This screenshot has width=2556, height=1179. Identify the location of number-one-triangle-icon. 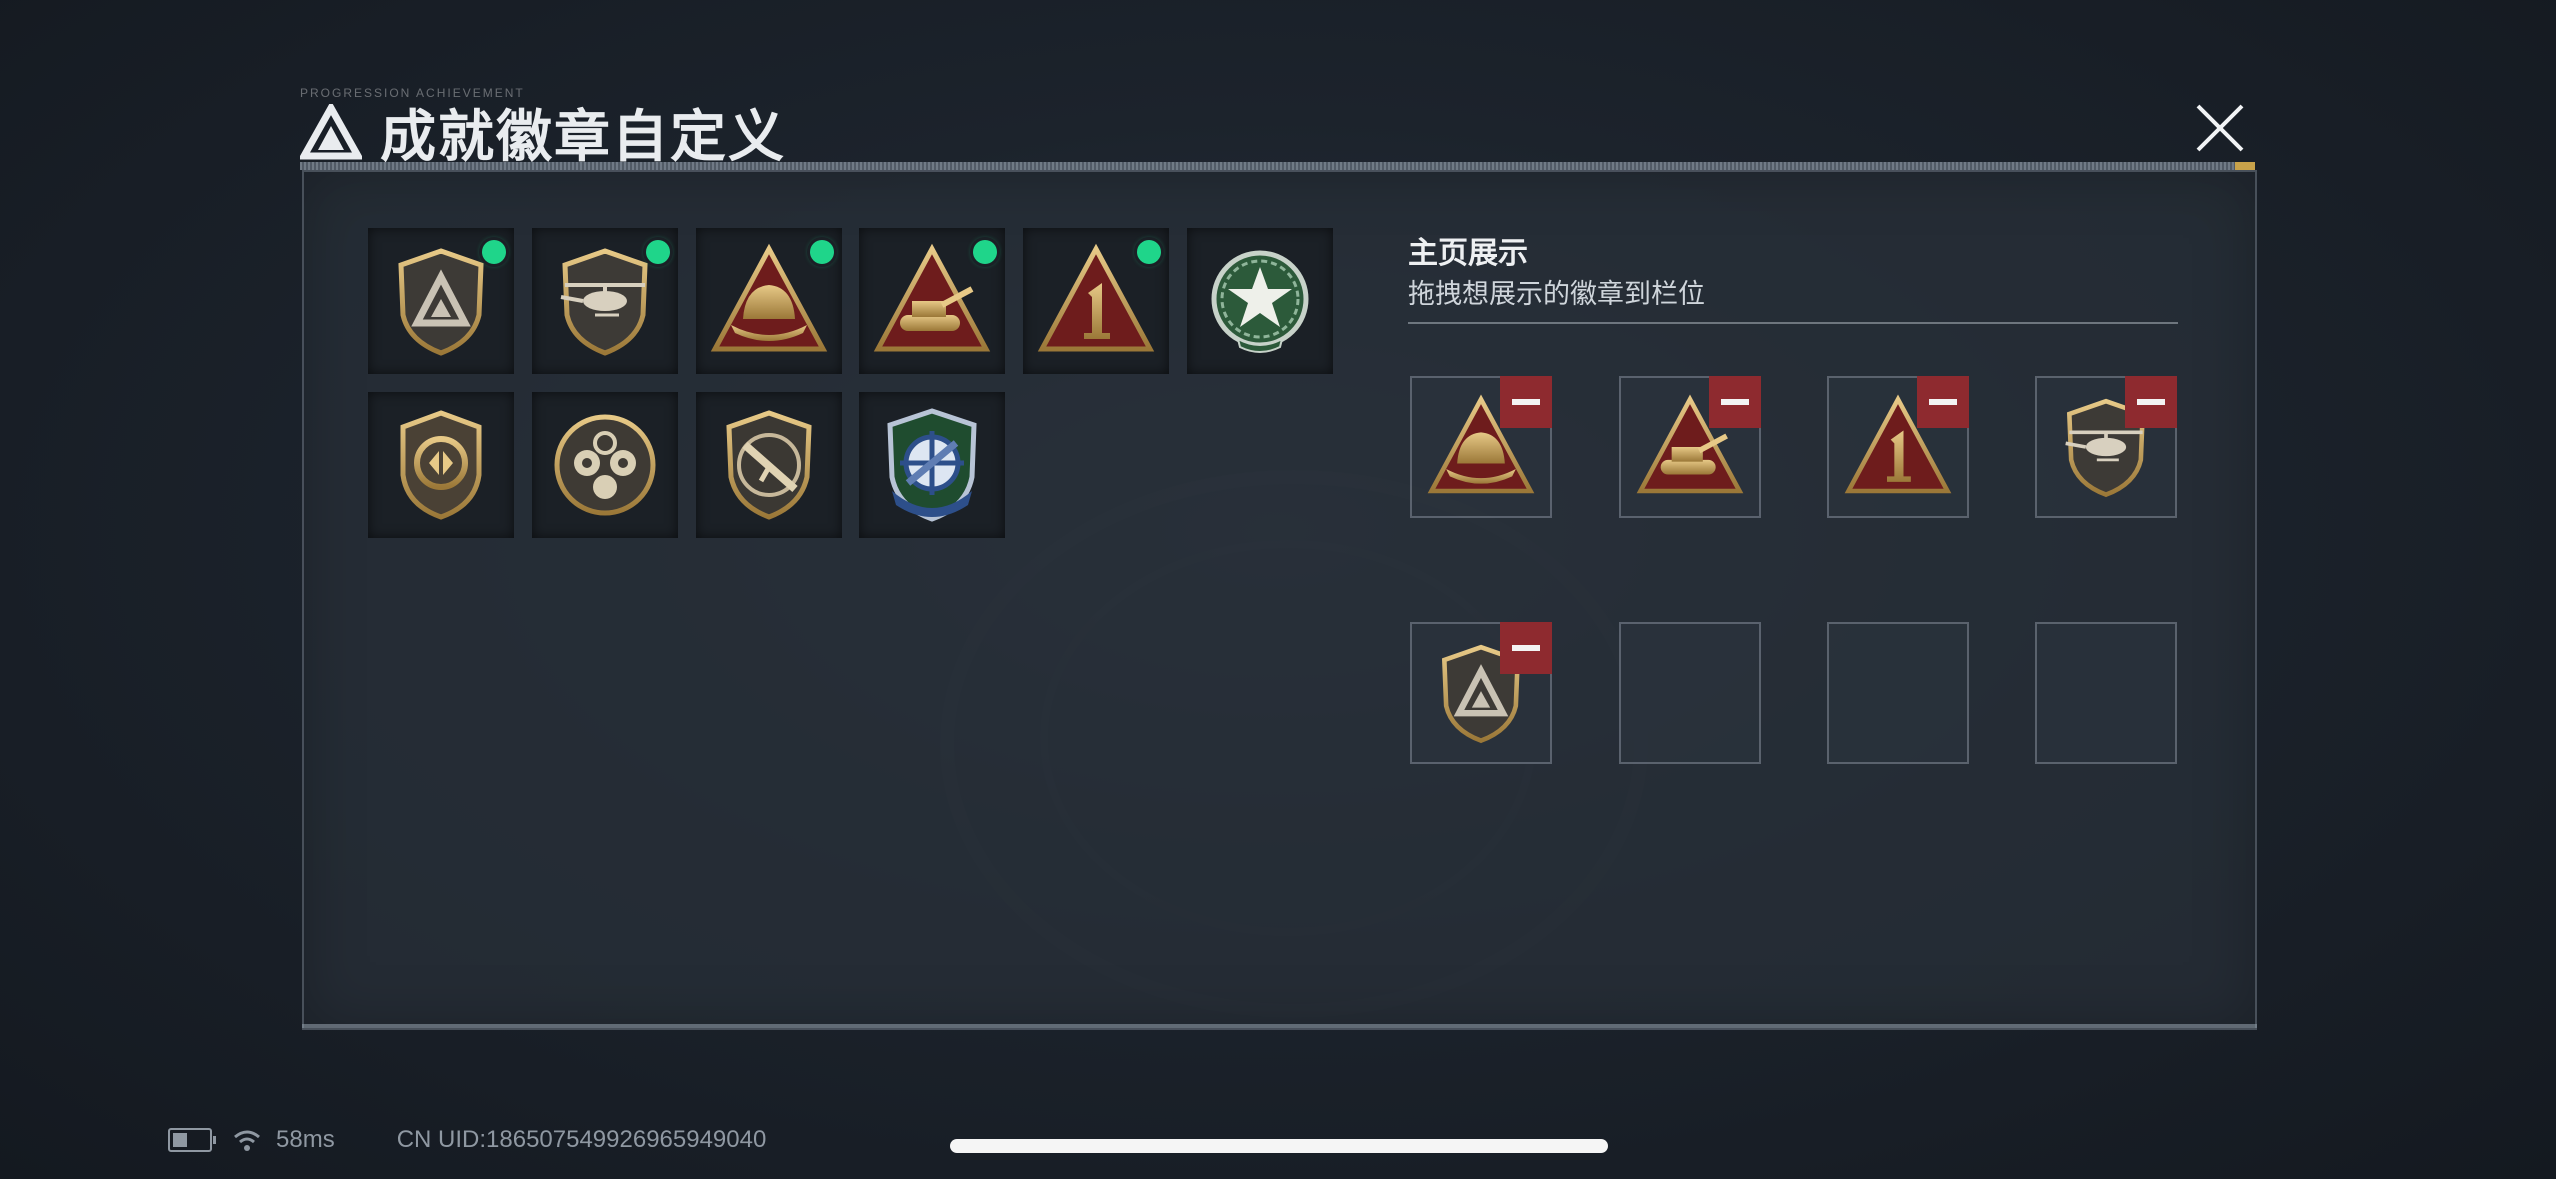
(1096, 301).